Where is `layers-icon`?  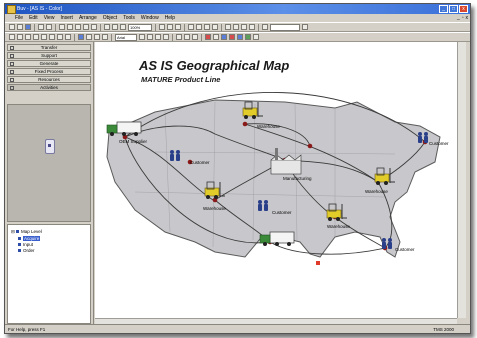 layers-icon is located at coordinates (123, 27).